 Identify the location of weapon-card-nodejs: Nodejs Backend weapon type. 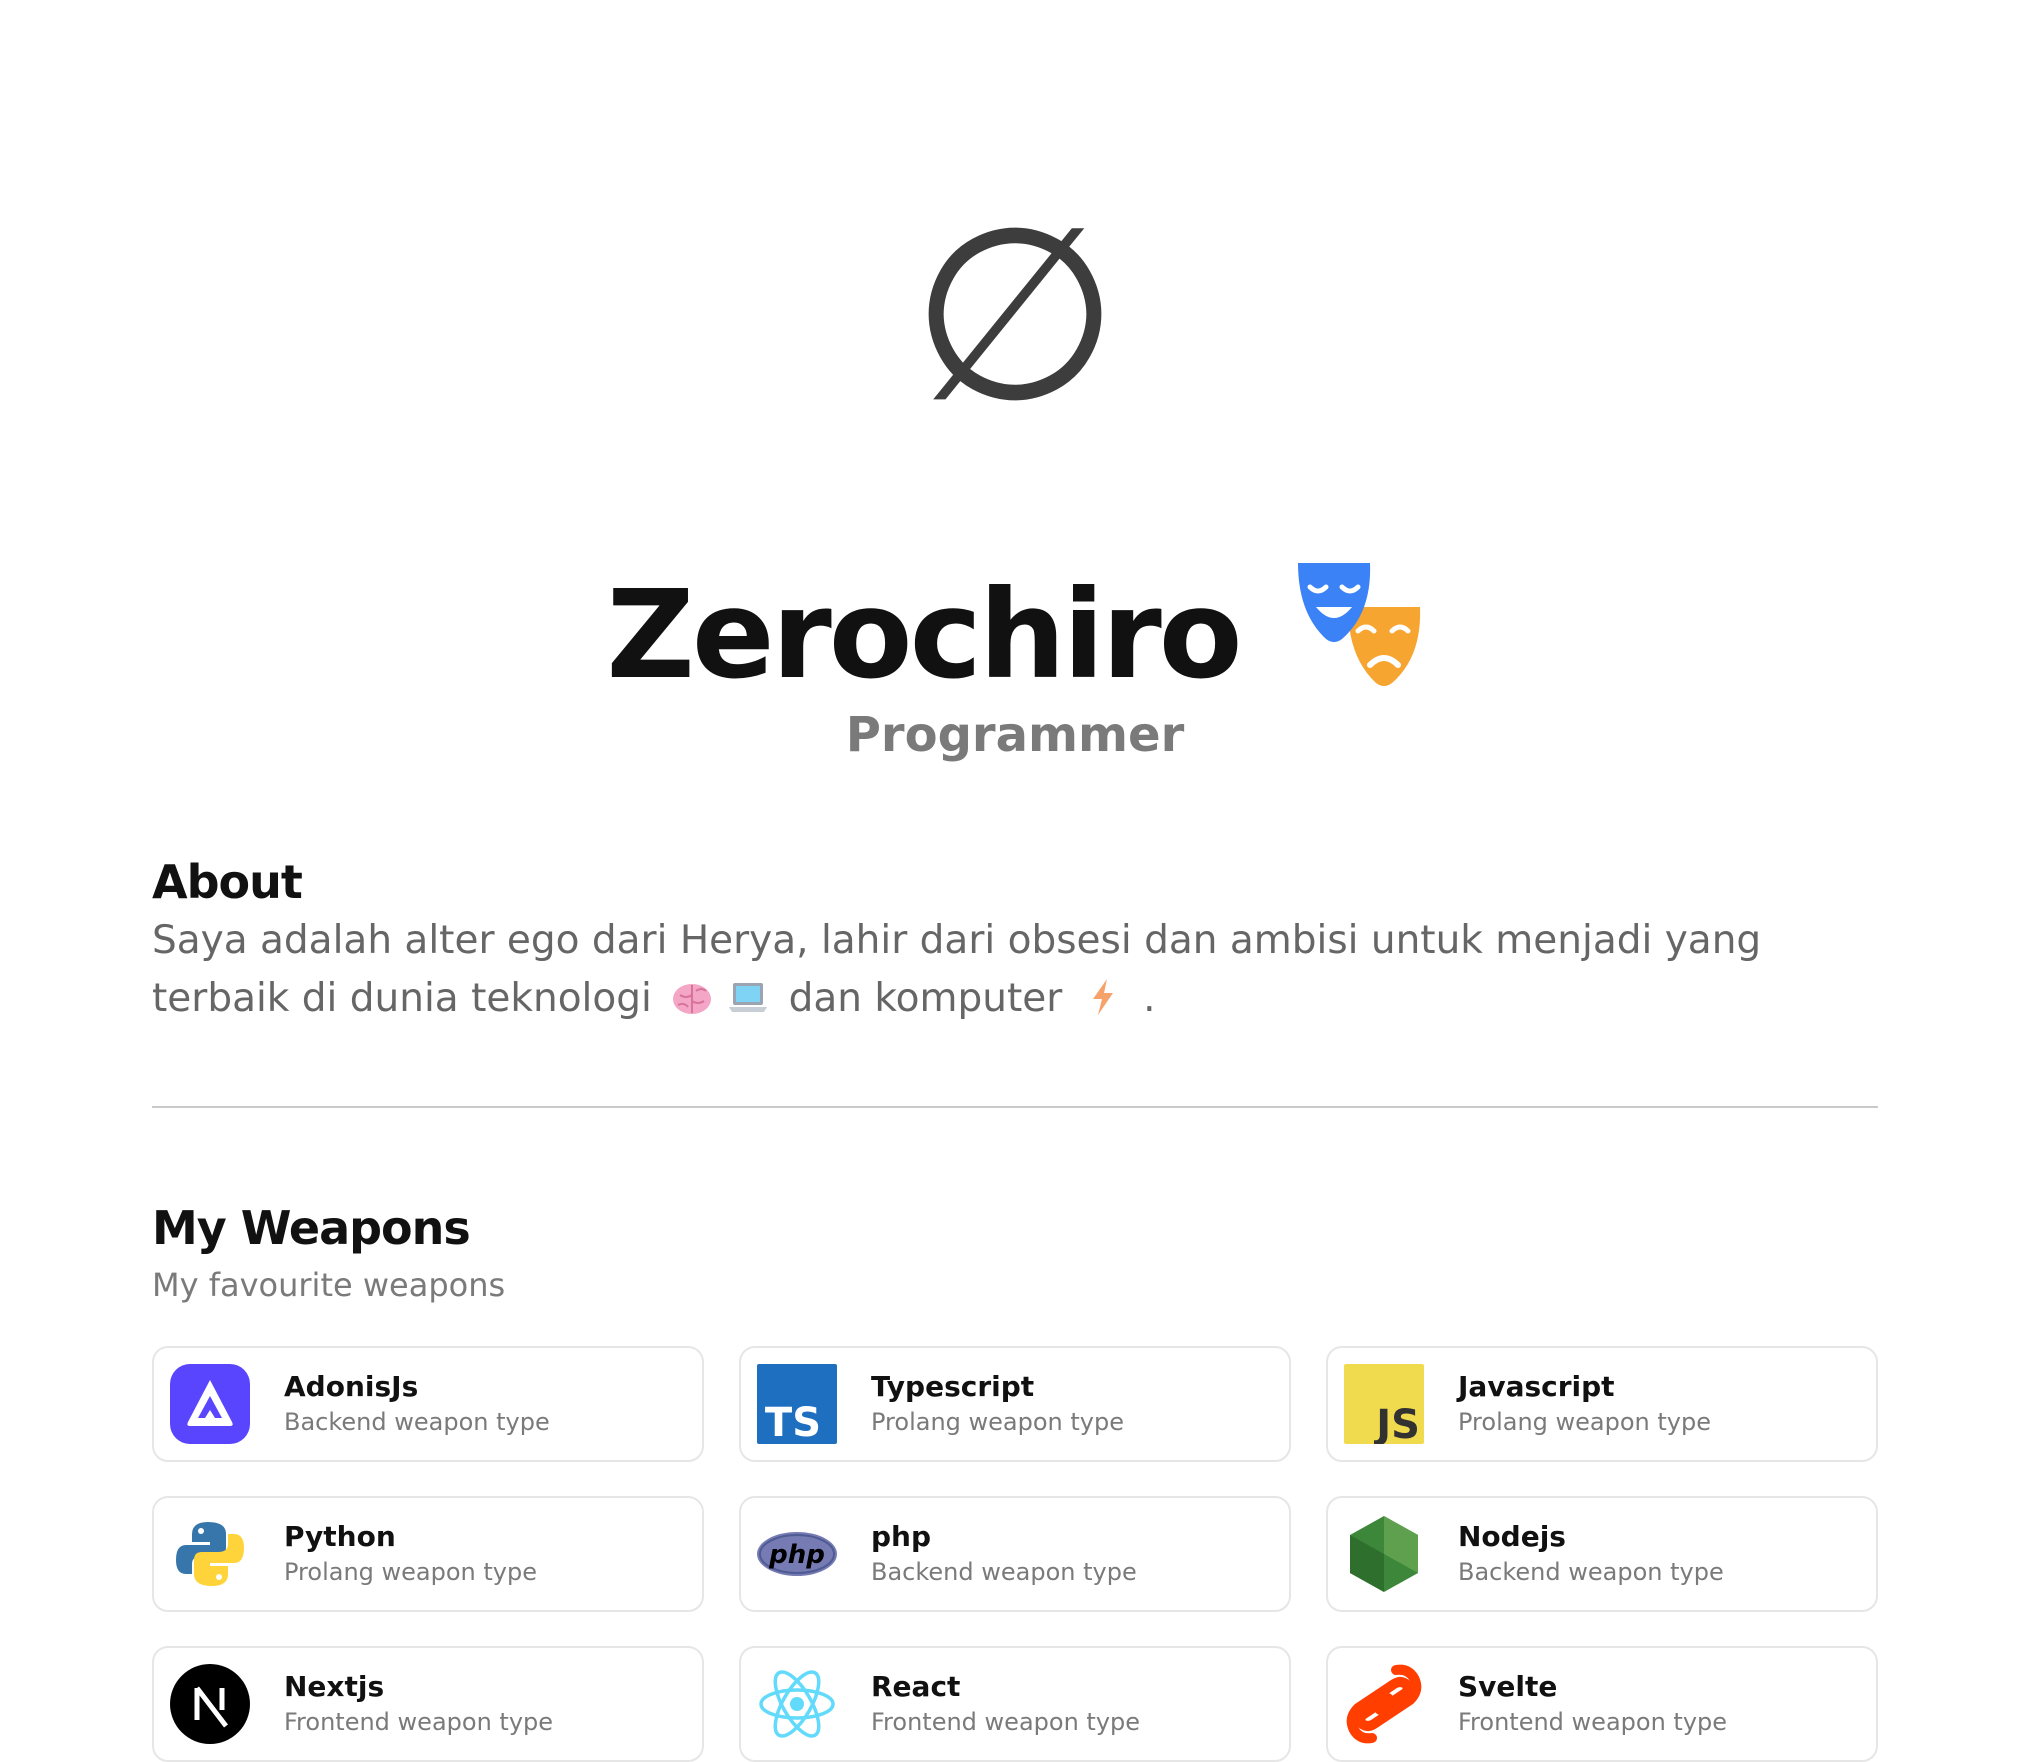
(1602, 1554).